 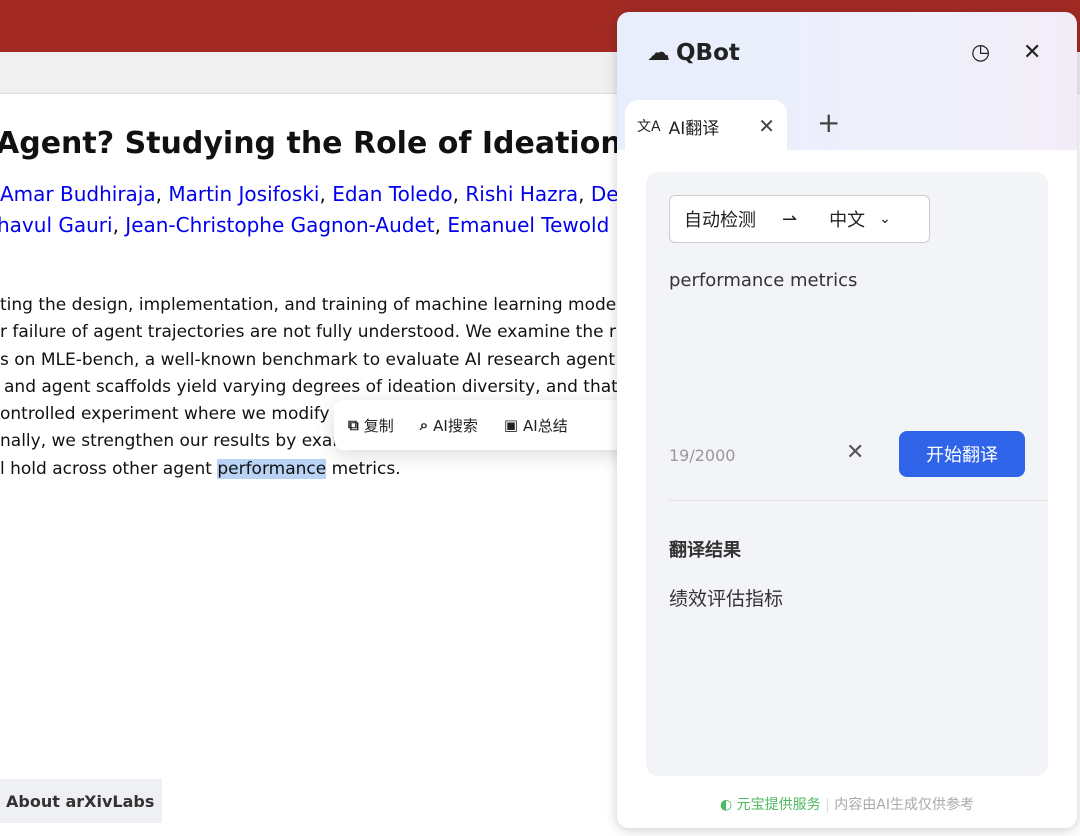 What do you see at coordinates (272, 468) in the screenshot?
I see `selected-text: performance` at bounding box center [272, 468].